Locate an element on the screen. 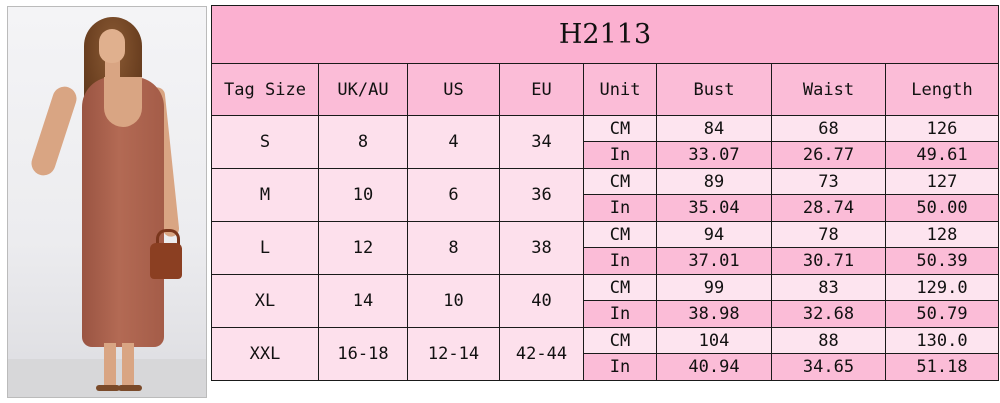 The height and width of the screenshot is (403, 1000). waist-cell: 32.68 is located at coordinates (828, 314).